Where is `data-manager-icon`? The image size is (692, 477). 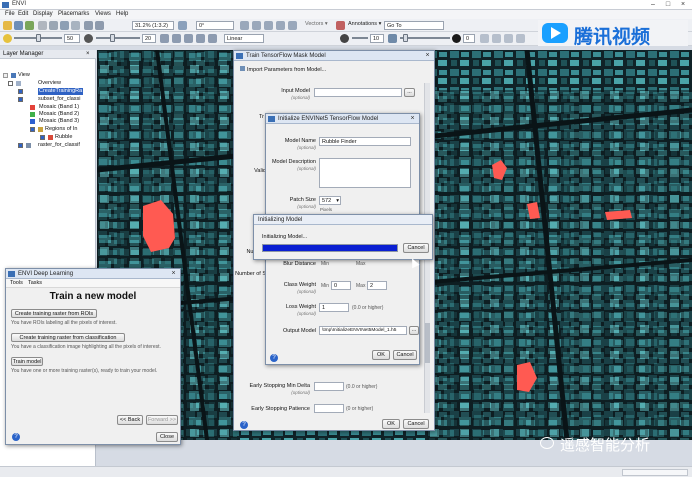 data-manager-icon is located at coordinates (18, 25).